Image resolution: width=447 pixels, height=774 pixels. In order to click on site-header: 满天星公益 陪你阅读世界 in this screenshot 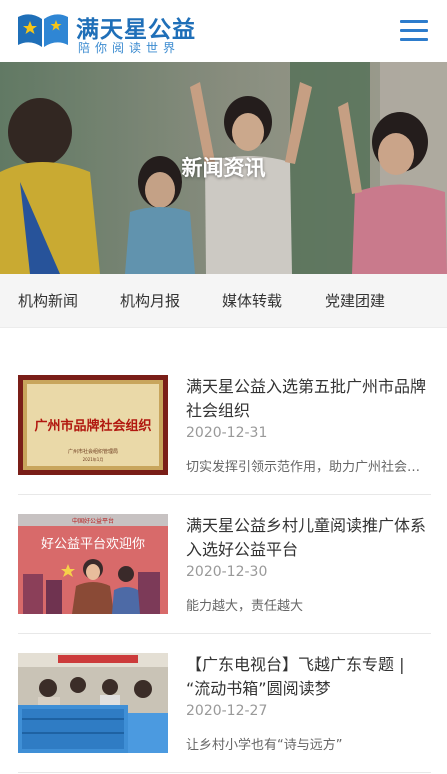, I will do `click(223, 31)`.